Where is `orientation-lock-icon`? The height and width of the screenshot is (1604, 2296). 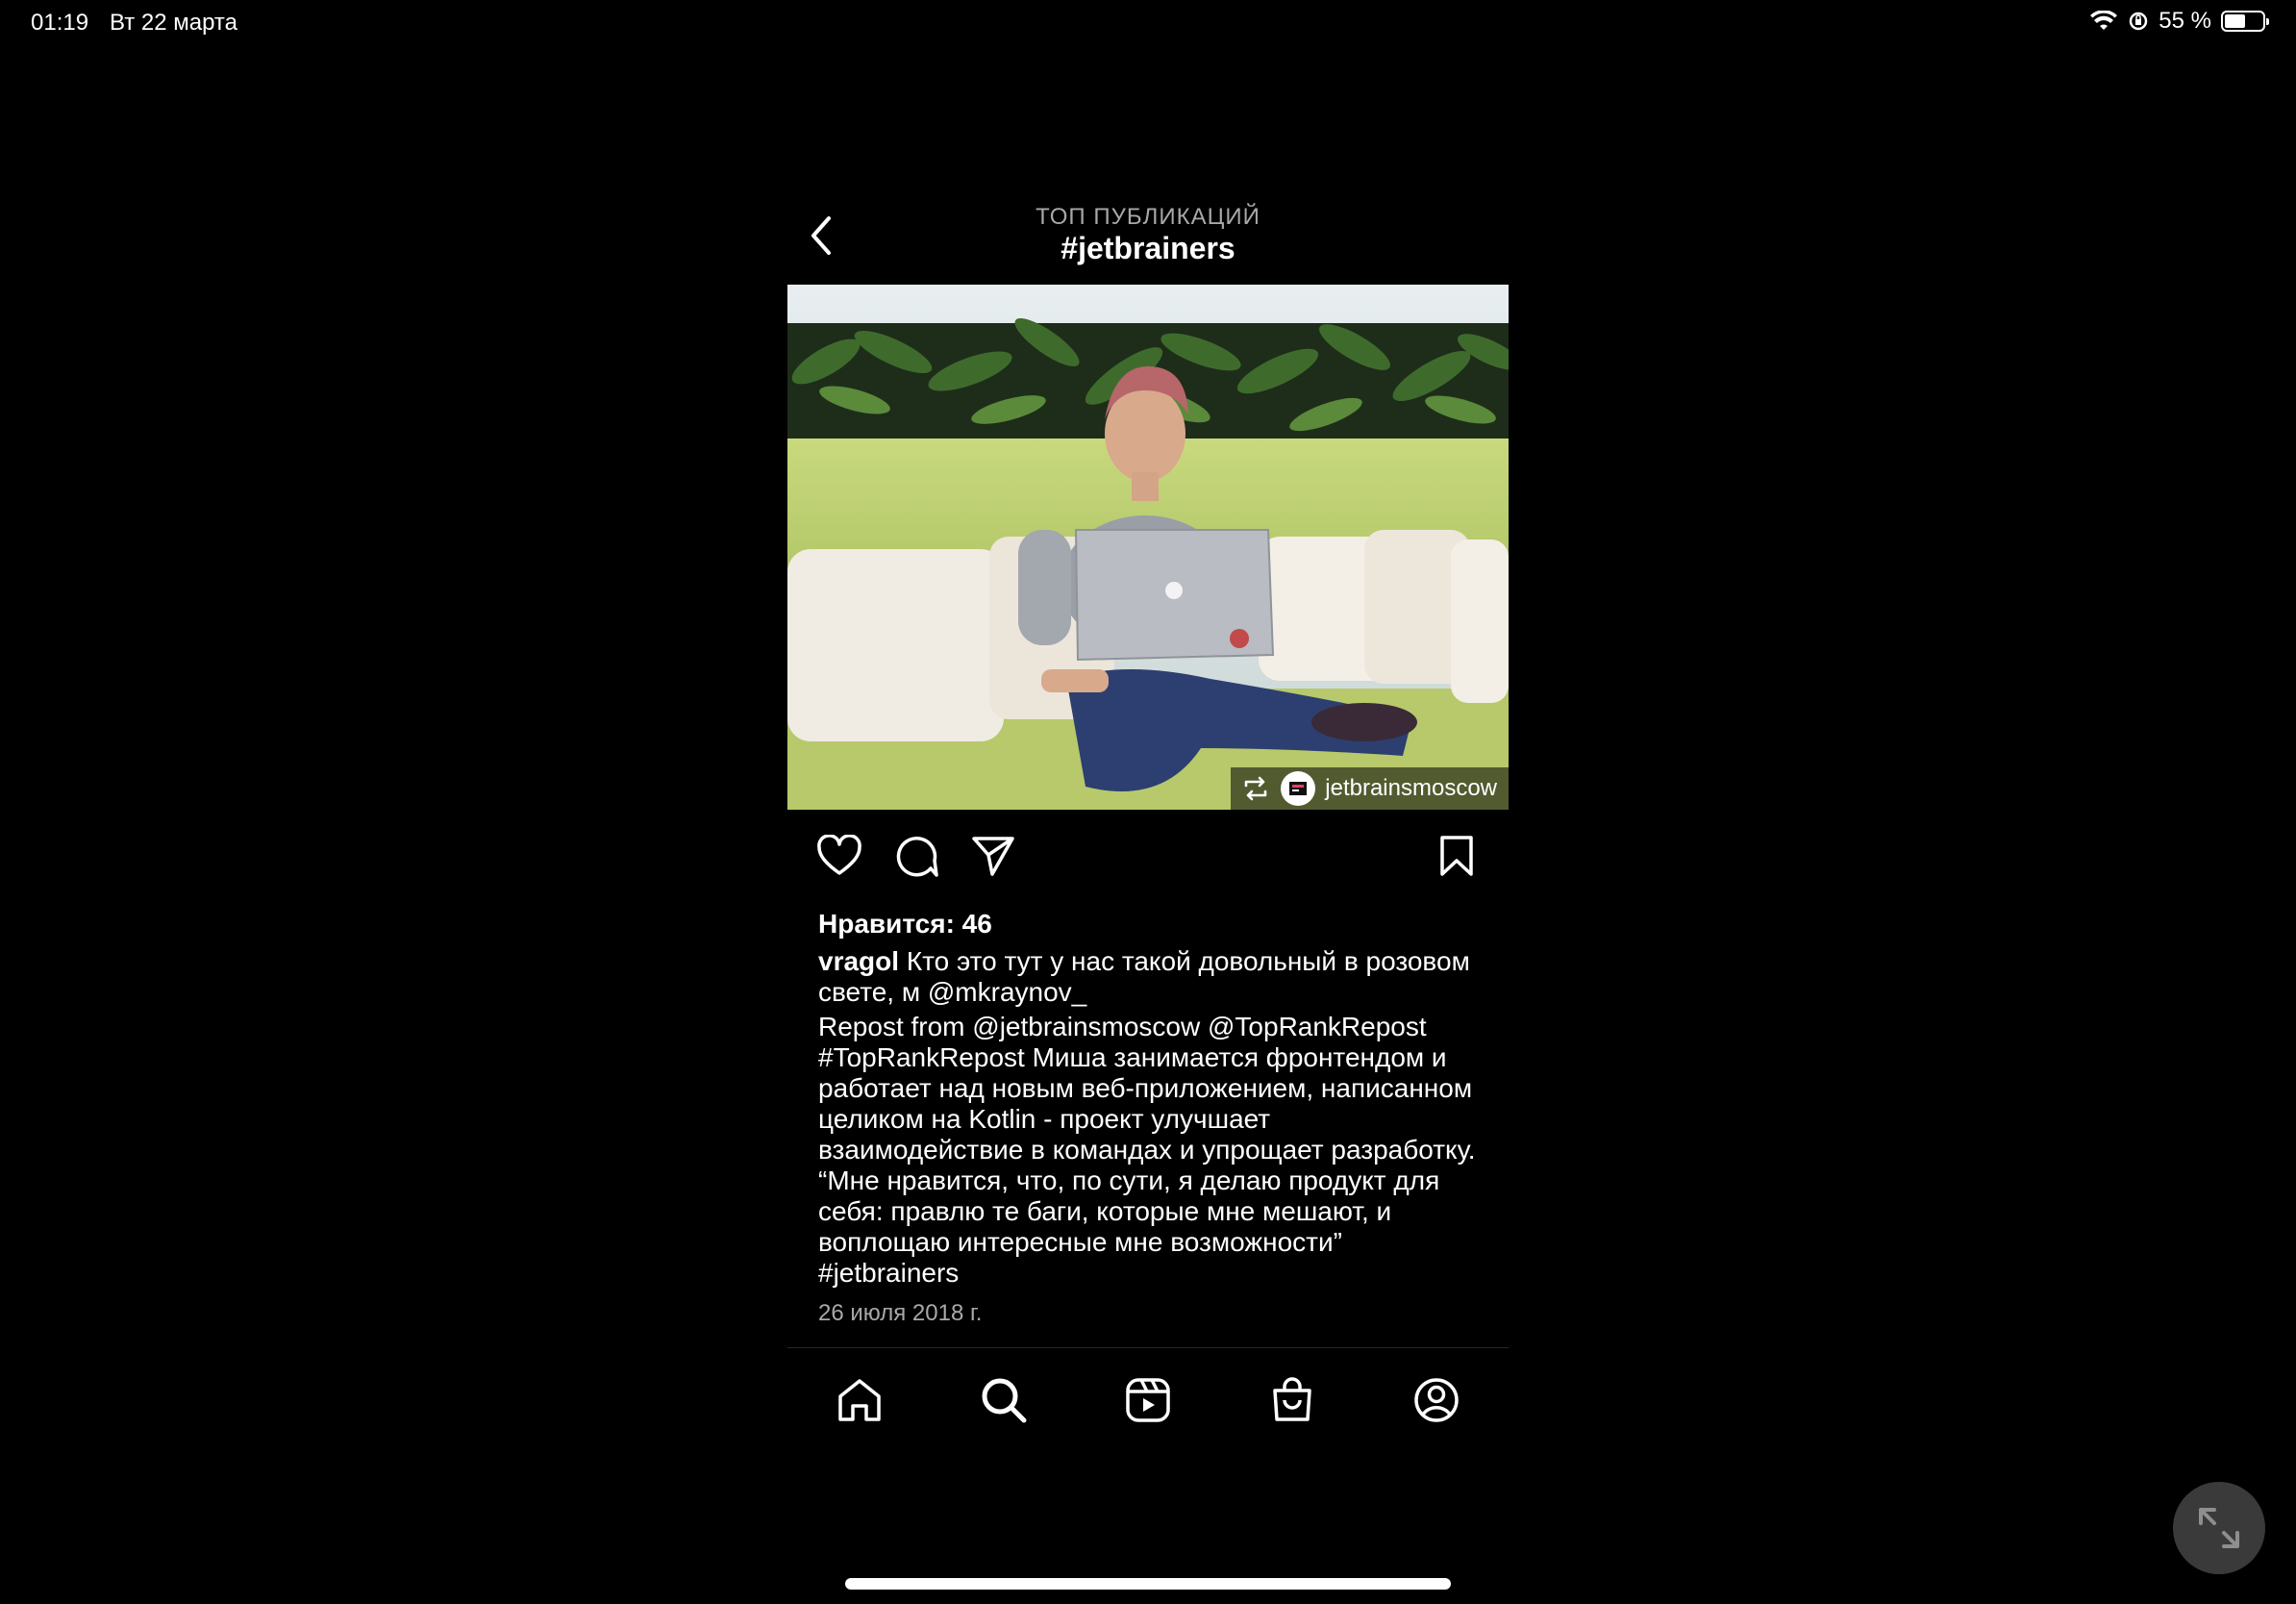
orientation-lock-icon is located at coordinates (2139, 21).